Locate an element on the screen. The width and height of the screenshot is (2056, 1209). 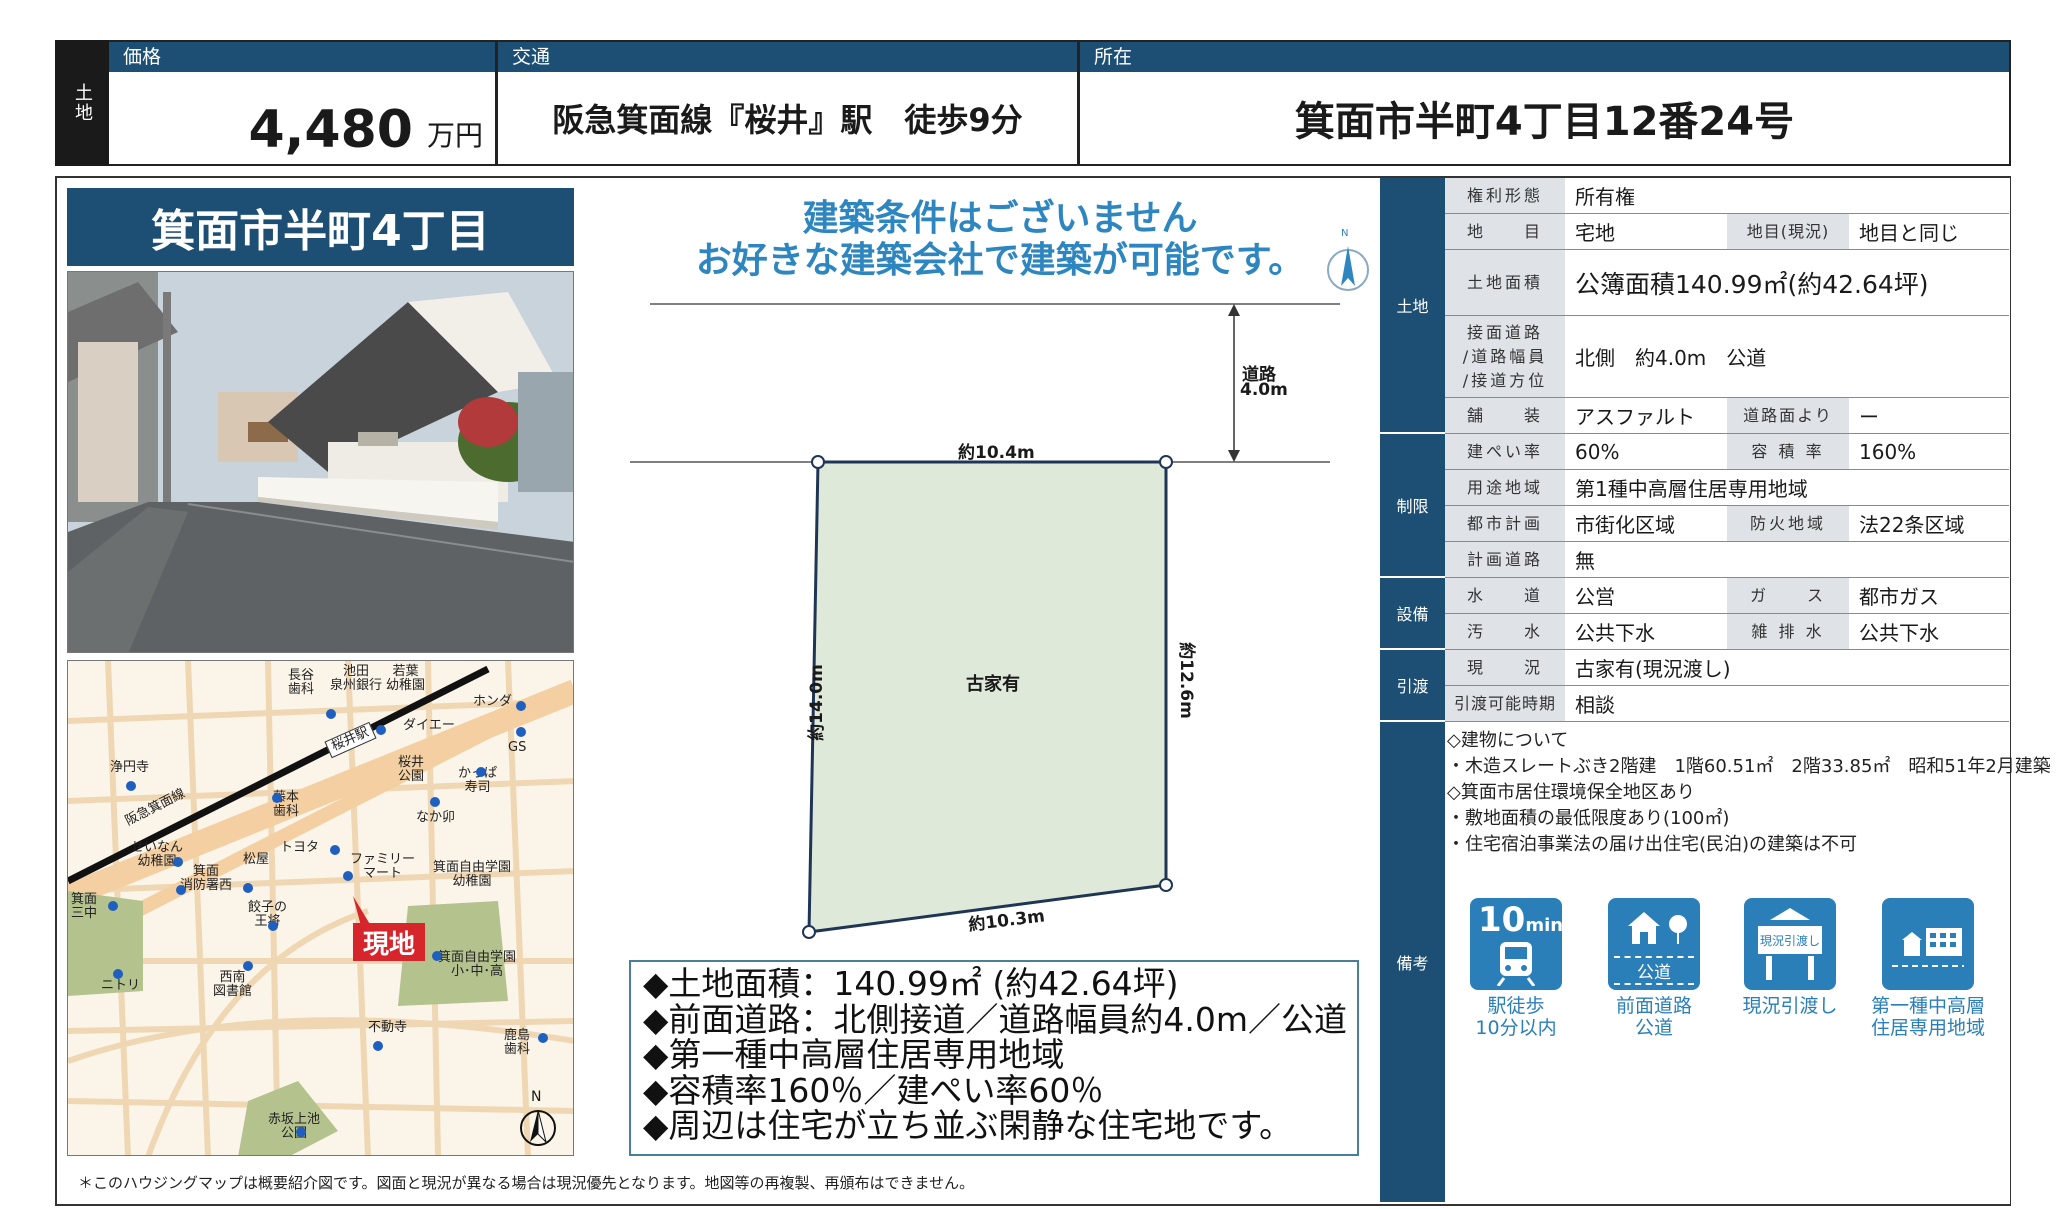
spec-row: 汚 水 公共下水 雑 排 水 公共下水 is located at coordinates (1727, 632).